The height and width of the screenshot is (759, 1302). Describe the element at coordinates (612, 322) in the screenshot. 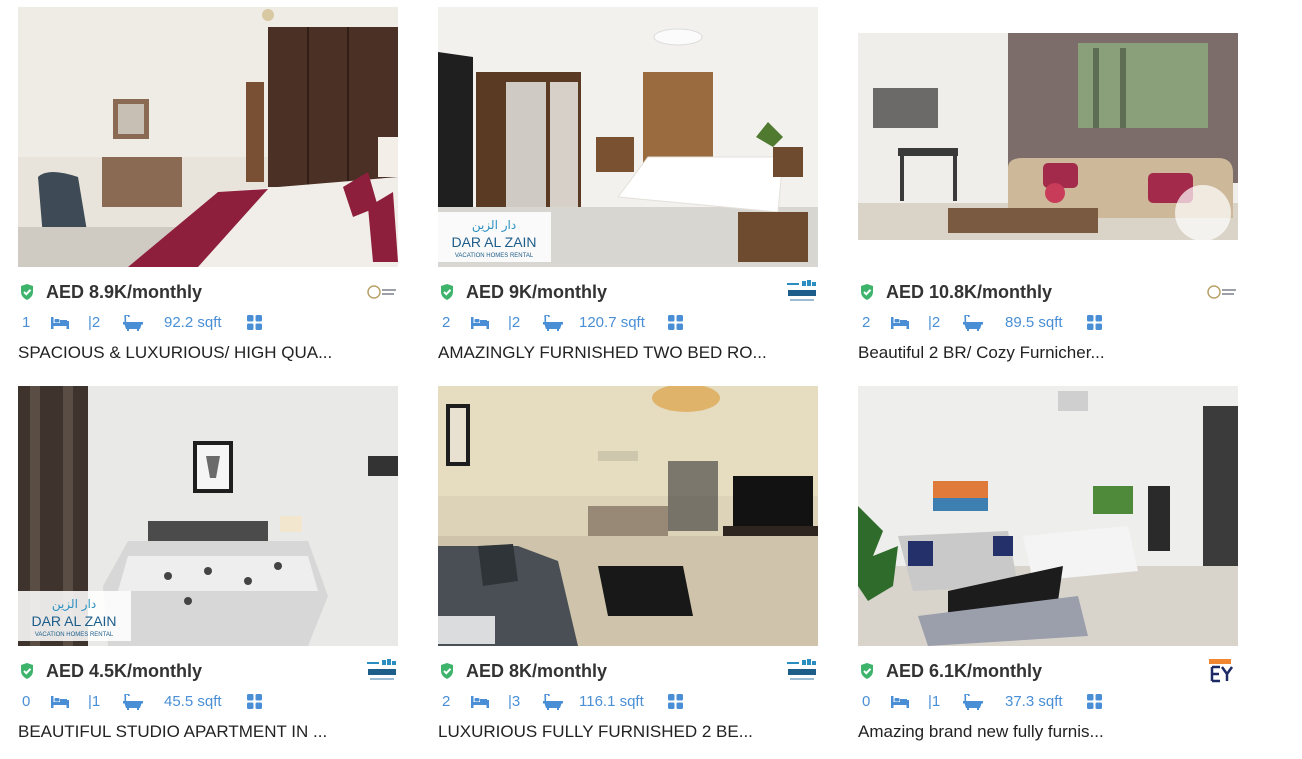

I see `area-size: 120.7 sqft` at that location.